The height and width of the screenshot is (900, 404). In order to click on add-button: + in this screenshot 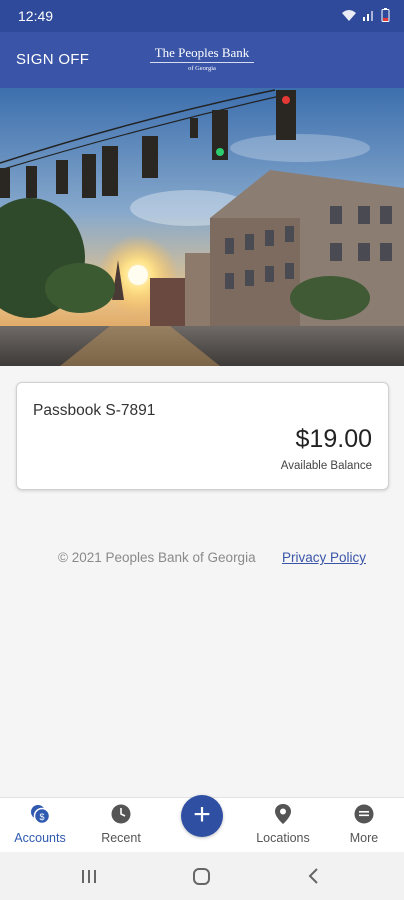, I will do `click(202, 816)`.